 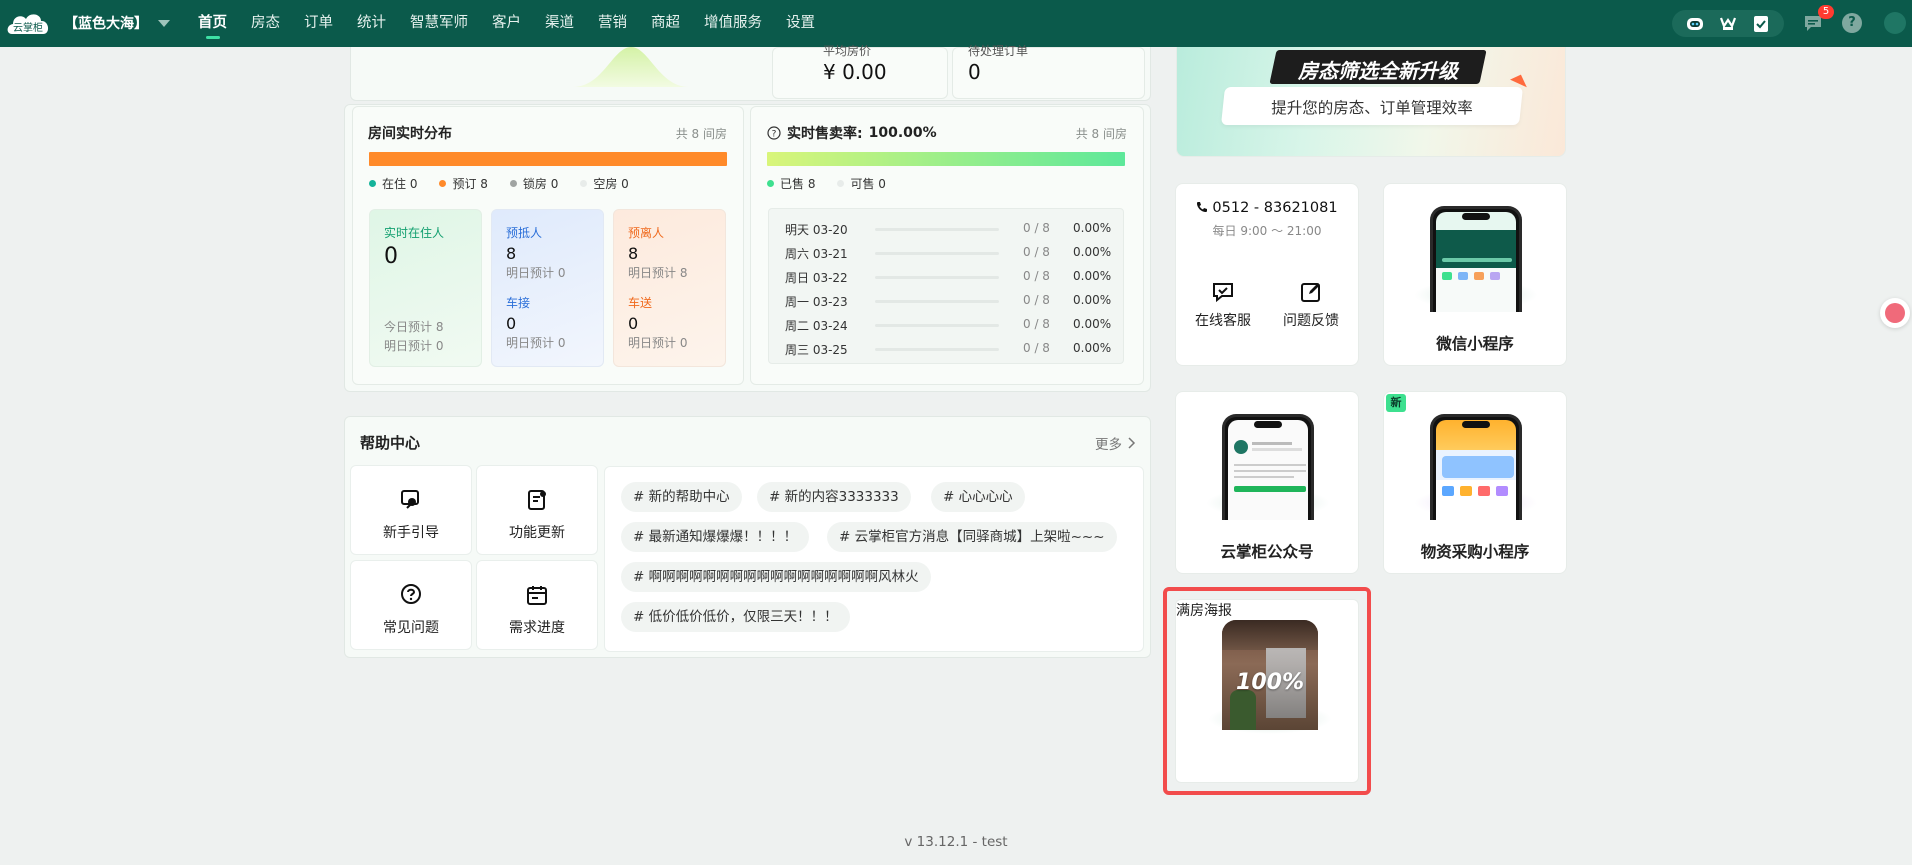 What do you see at coordinates (1223, 293) in the screenshot?
I see `chat-icon` at bounding box center [1223, 293].